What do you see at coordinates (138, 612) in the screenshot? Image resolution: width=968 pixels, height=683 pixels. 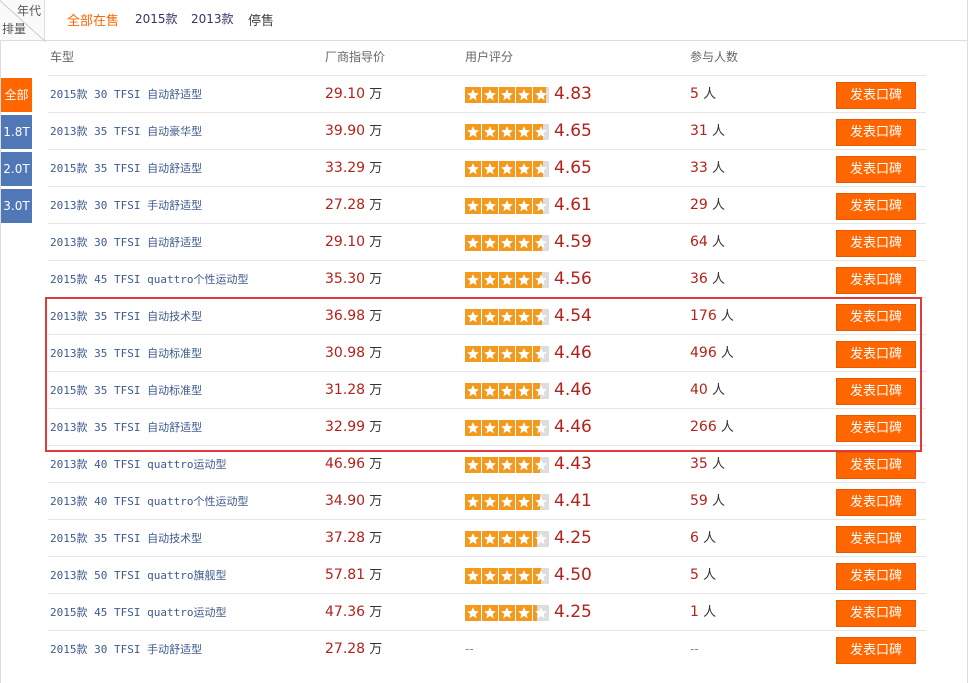 I see `model-name: 2015款 45 TFSI quattro运动型` at bounding box center [138, 612].